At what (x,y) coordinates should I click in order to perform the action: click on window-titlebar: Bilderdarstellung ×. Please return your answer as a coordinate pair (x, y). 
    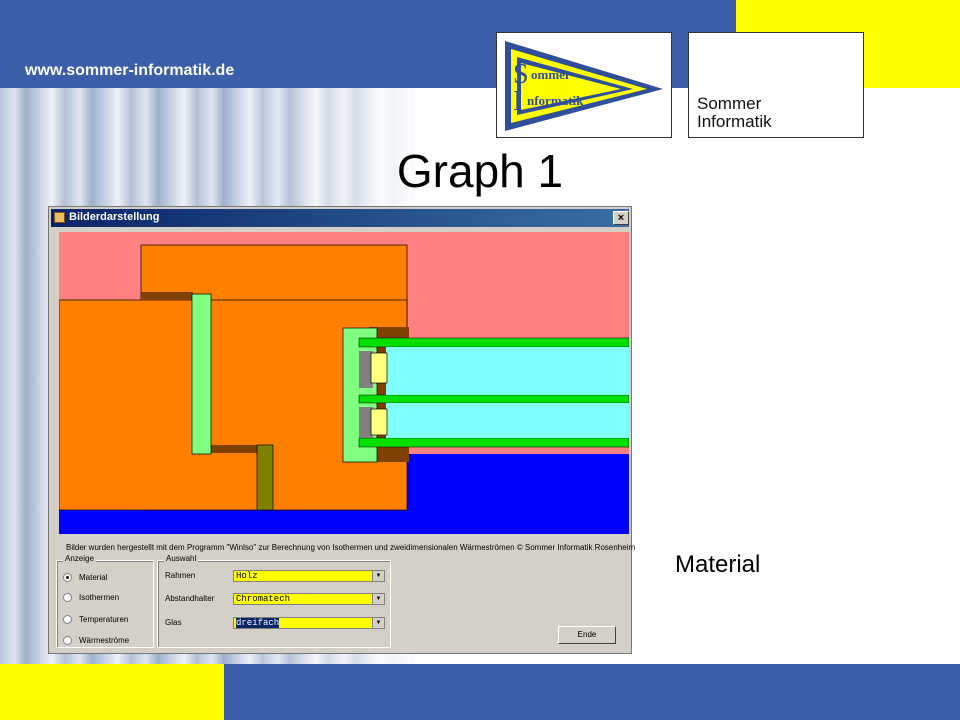
    Looking at the image, I should click on (340, 218).